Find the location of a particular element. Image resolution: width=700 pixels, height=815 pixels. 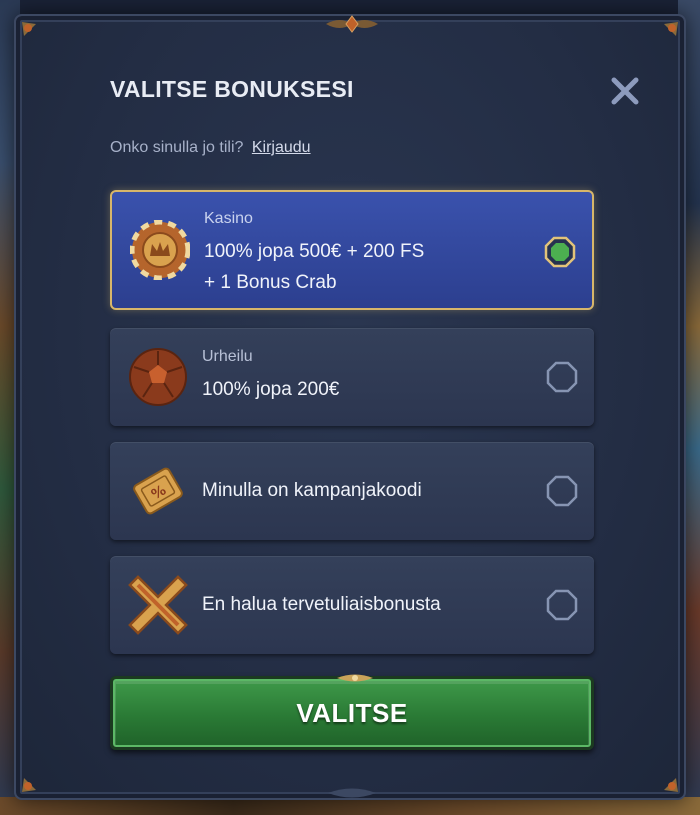

login-prompt-text: Onko sinulla jo tili? is located at coordinates (177, 147).